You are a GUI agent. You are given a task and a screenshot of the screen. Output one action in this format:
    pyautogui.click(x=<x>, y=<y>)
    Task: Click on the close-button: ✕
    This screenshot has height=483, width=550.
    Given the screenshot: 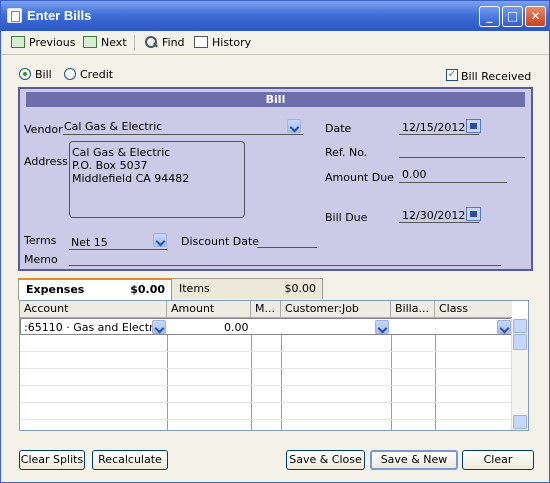 What is the action you would take?
    pyautogui.click(x=535, y=16)
    